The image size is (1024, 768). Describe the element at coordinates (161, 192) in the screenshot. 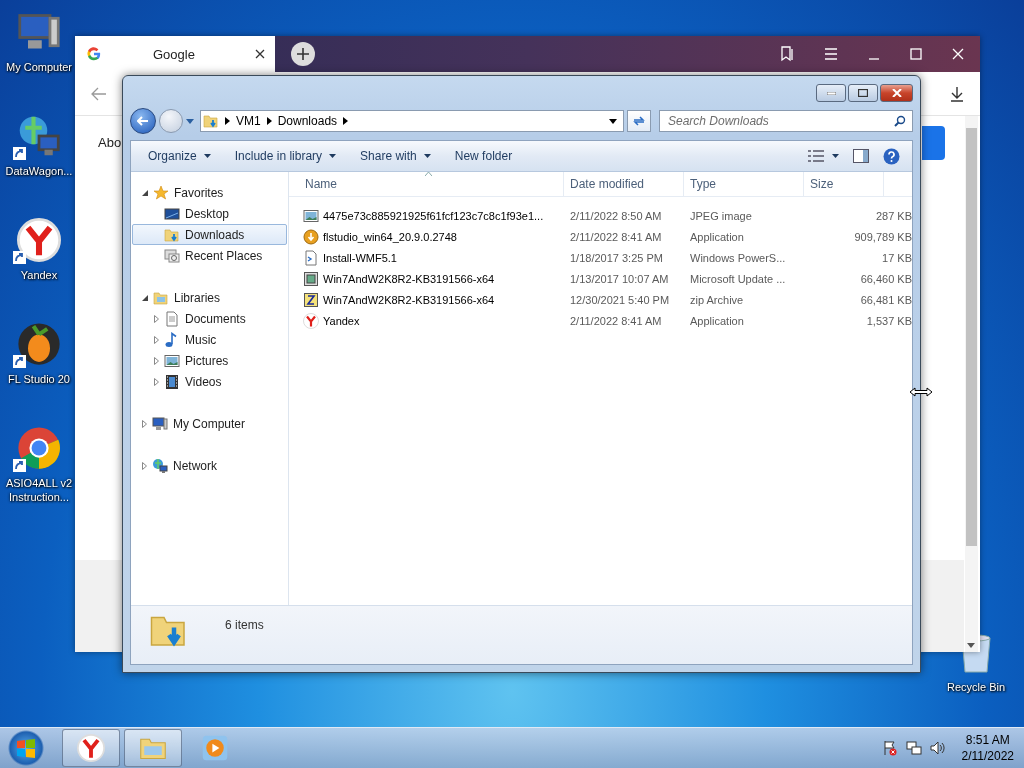

I see `star-icon` at that location.